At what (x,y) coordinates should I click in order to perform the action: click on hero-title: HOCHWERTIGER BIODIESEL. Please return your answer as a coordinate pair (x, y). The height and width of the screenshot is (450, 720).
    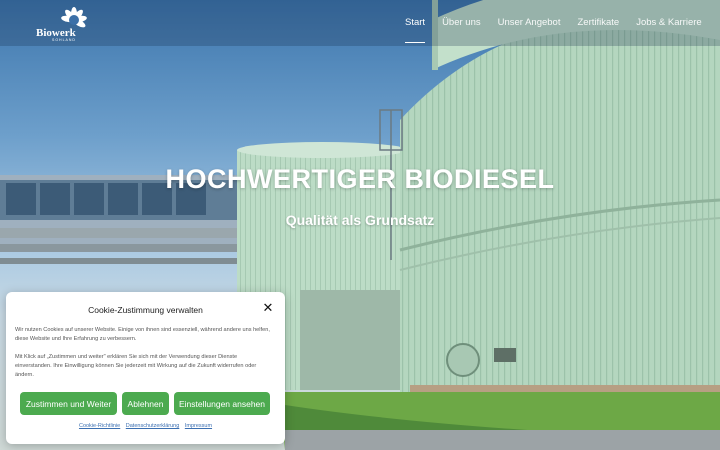
    Looking at the image, I should click on (360, 179).